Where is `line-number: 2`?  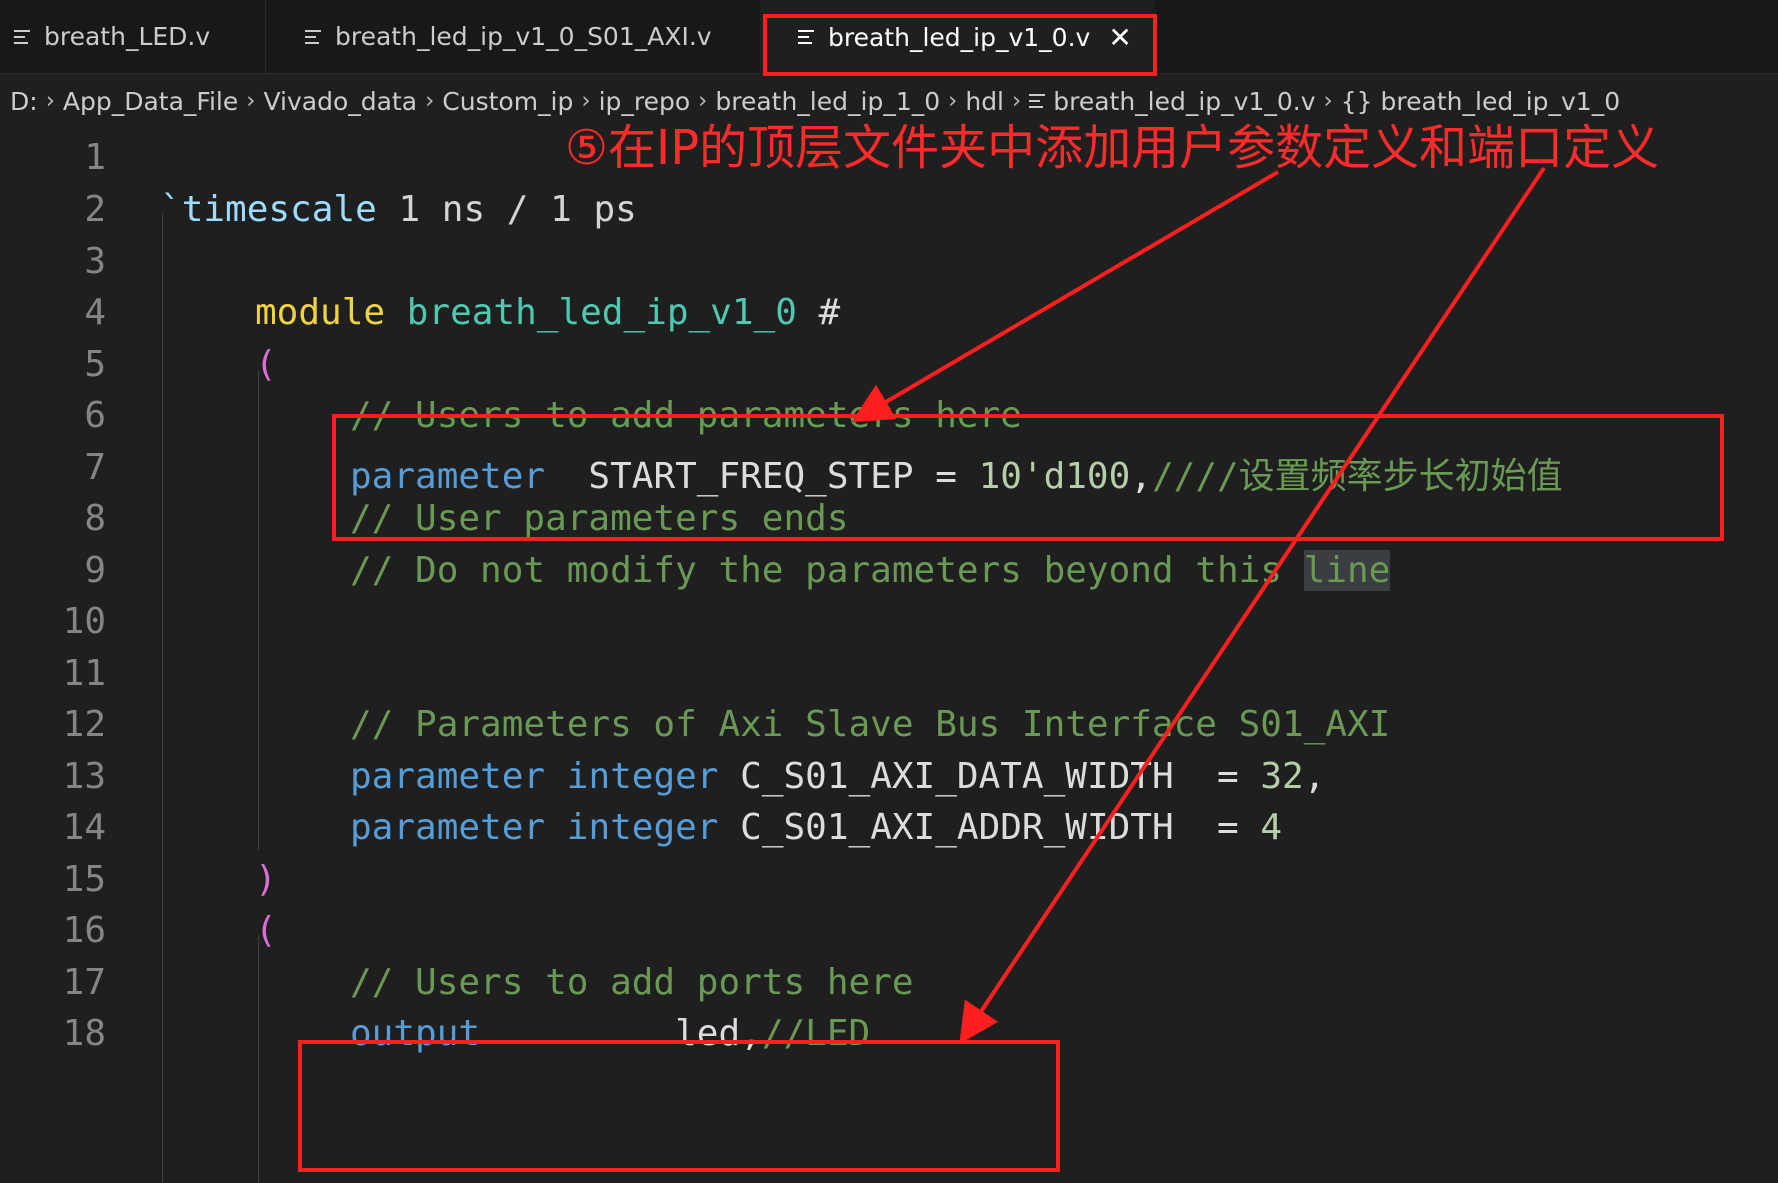 line-number: 2 is located at coordinates (95, 209).